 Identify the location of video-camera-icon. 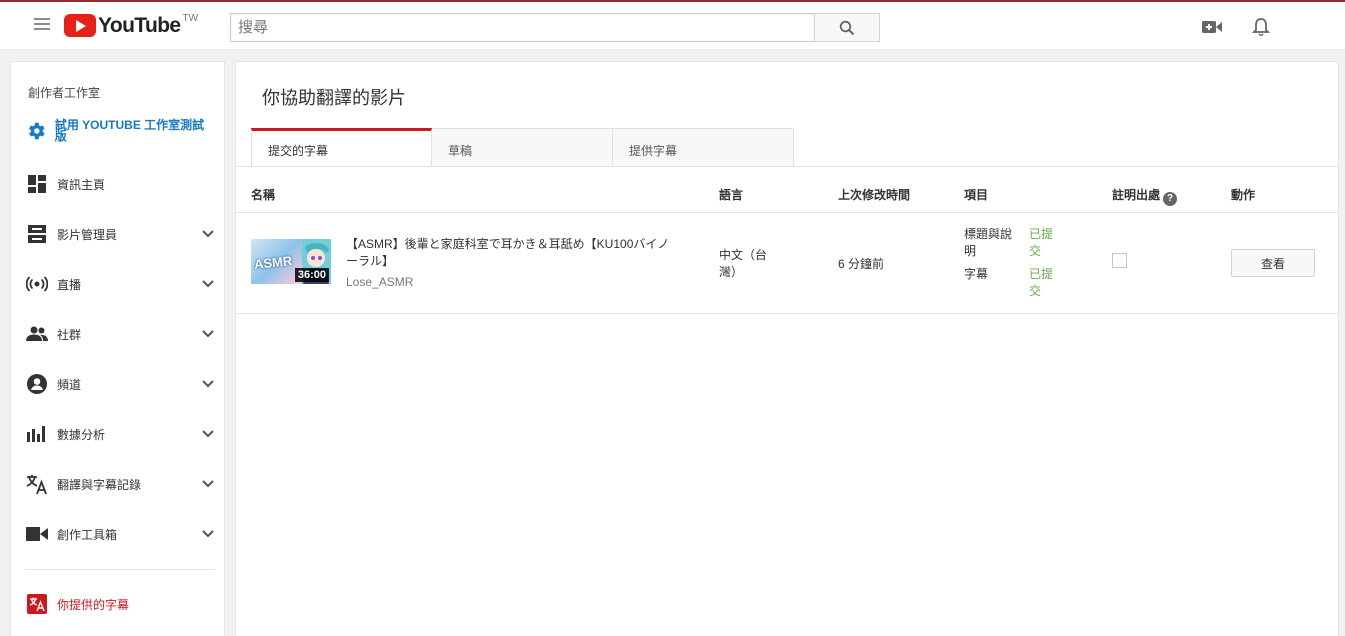
(37, 534).